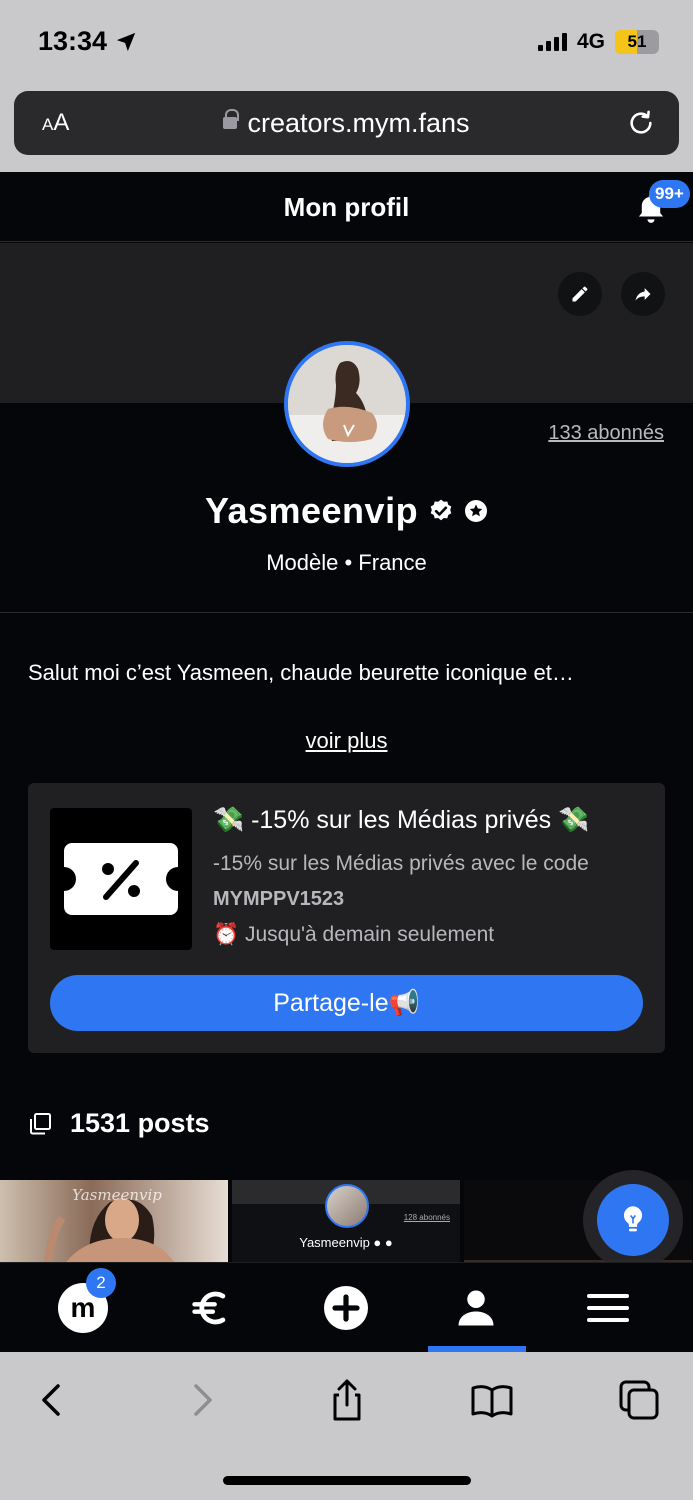  What do you see at coordinates (492, 1400) in the screenshot?
I see `bookmarks-icon` at bounding box center [492, 1400].